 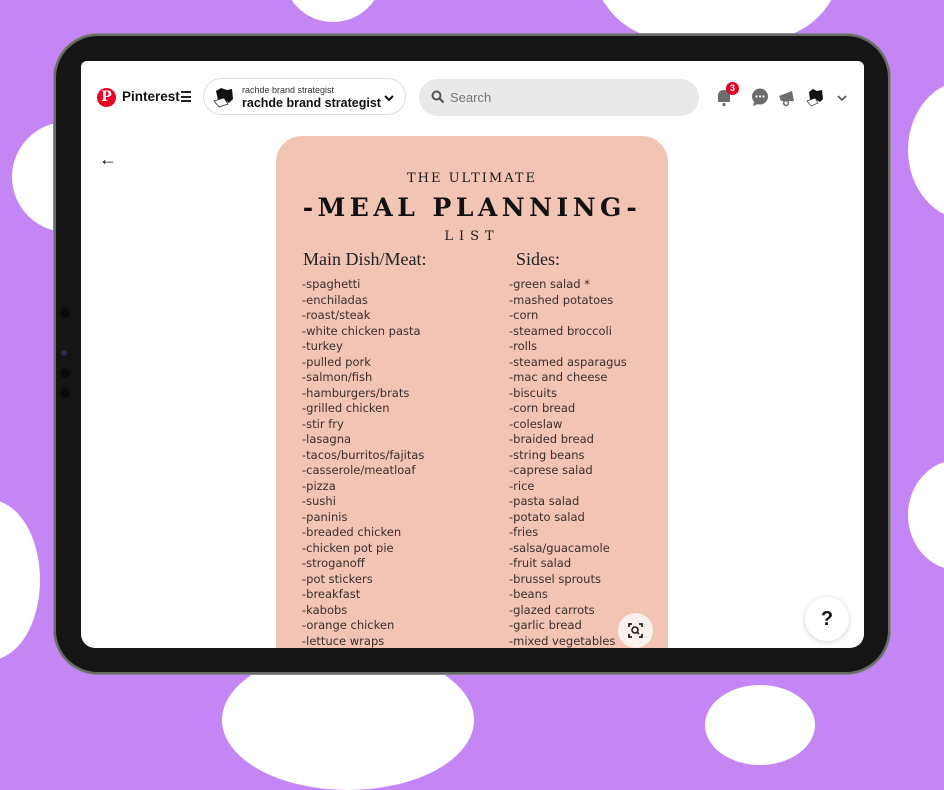 What do you see at coordinates (787, 97) in the screenshot?
I see `megaphone-icon` at bounding box center [787, 97].